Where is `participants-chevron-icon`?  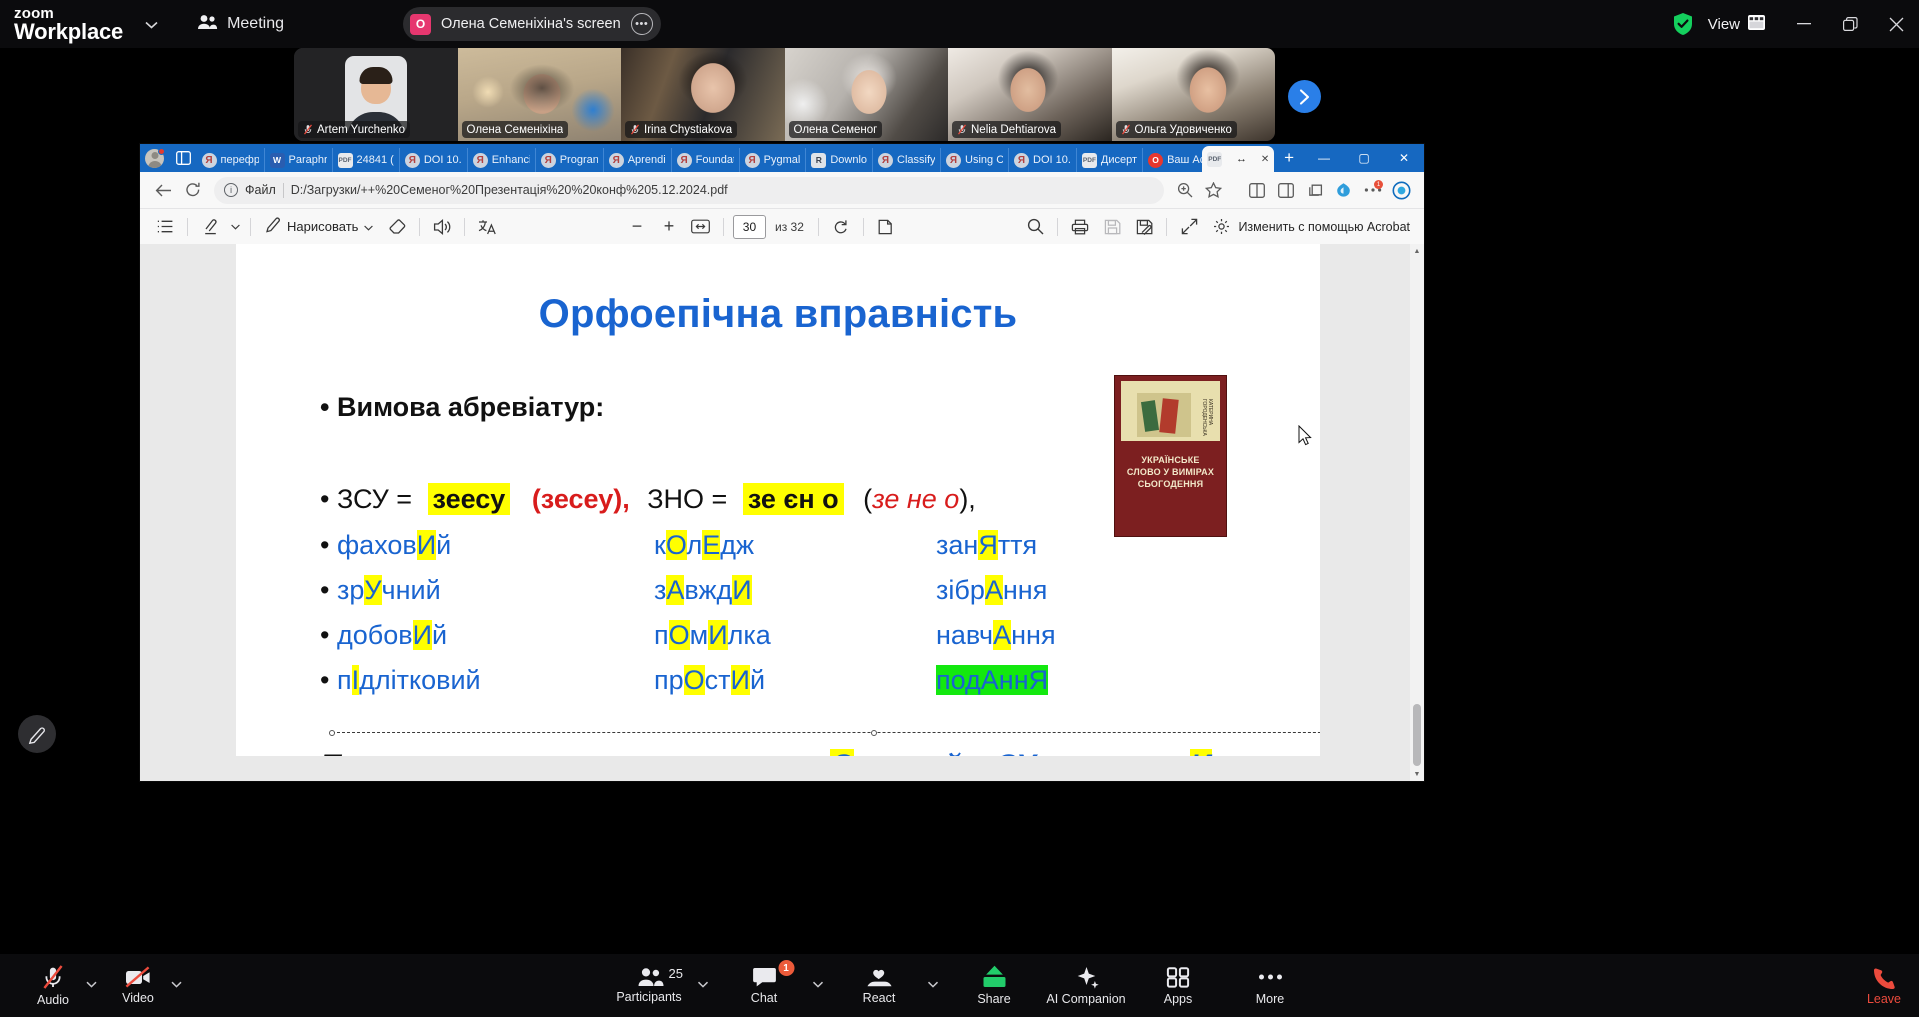
participants-chevron-icon is located at coordinates (702, 985).